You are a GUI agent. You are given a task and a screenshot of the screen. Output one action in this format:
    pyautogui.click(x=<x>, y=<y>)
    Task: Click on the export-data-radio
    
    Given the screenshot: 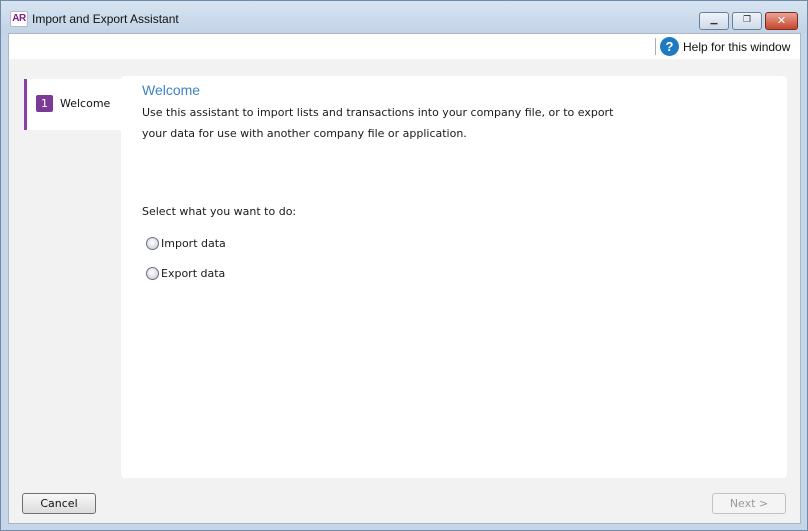 What is the action you would take?
    pyautogui.click(x=152, y=273)
    